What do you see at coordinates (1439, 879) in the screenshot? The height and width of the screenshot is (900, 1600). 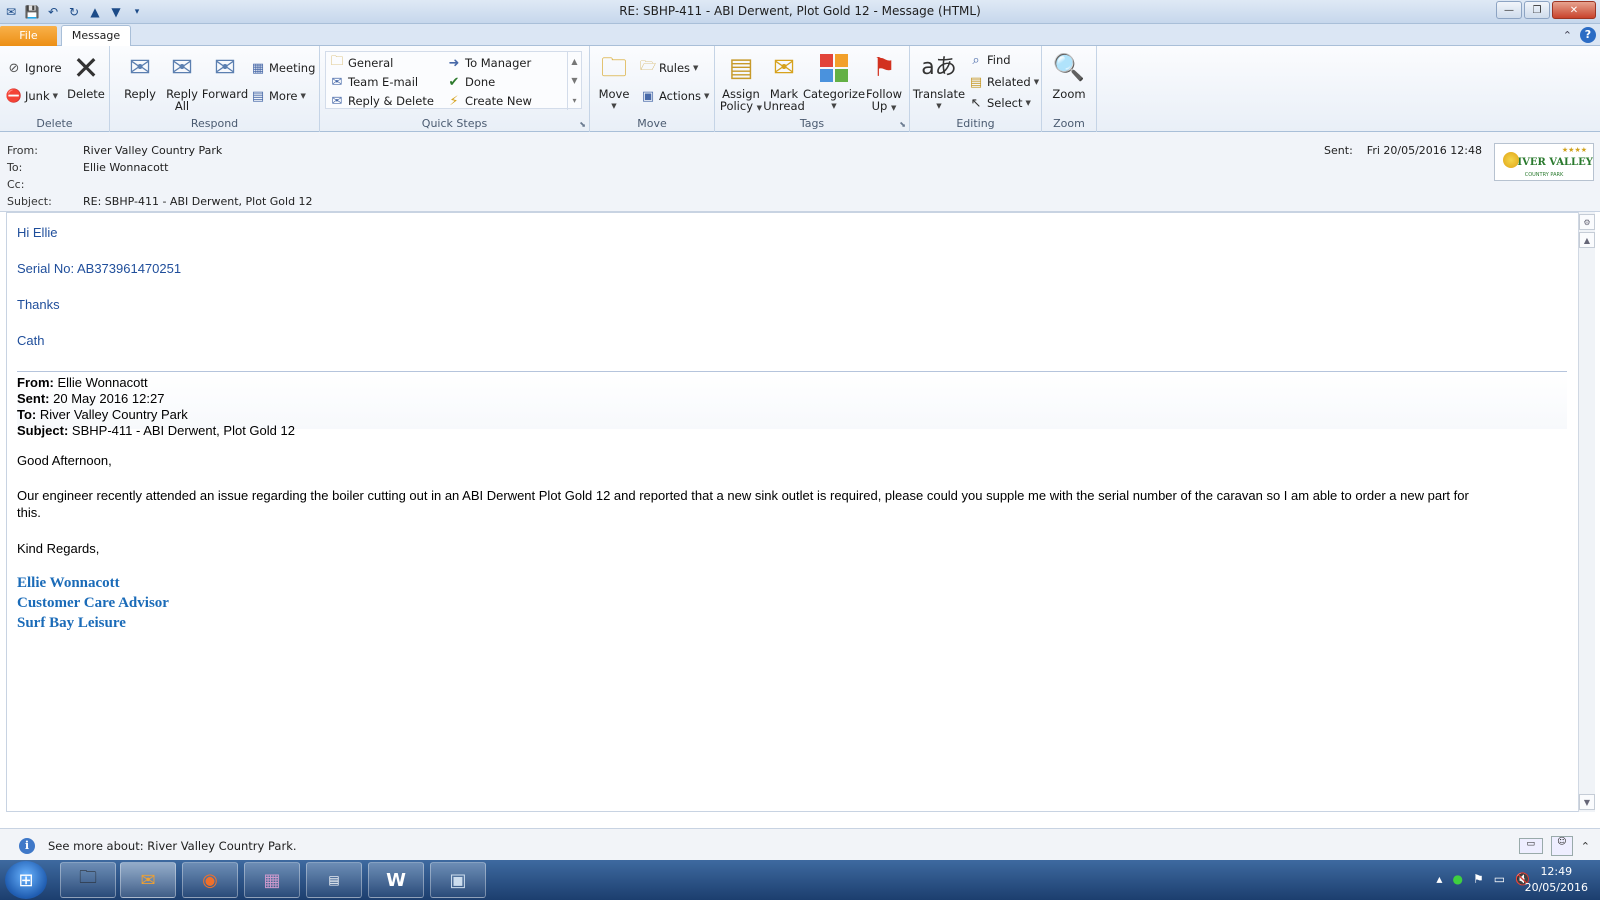 I see `show-hidden-icons: ▴` at bounding box center [1439, 879].